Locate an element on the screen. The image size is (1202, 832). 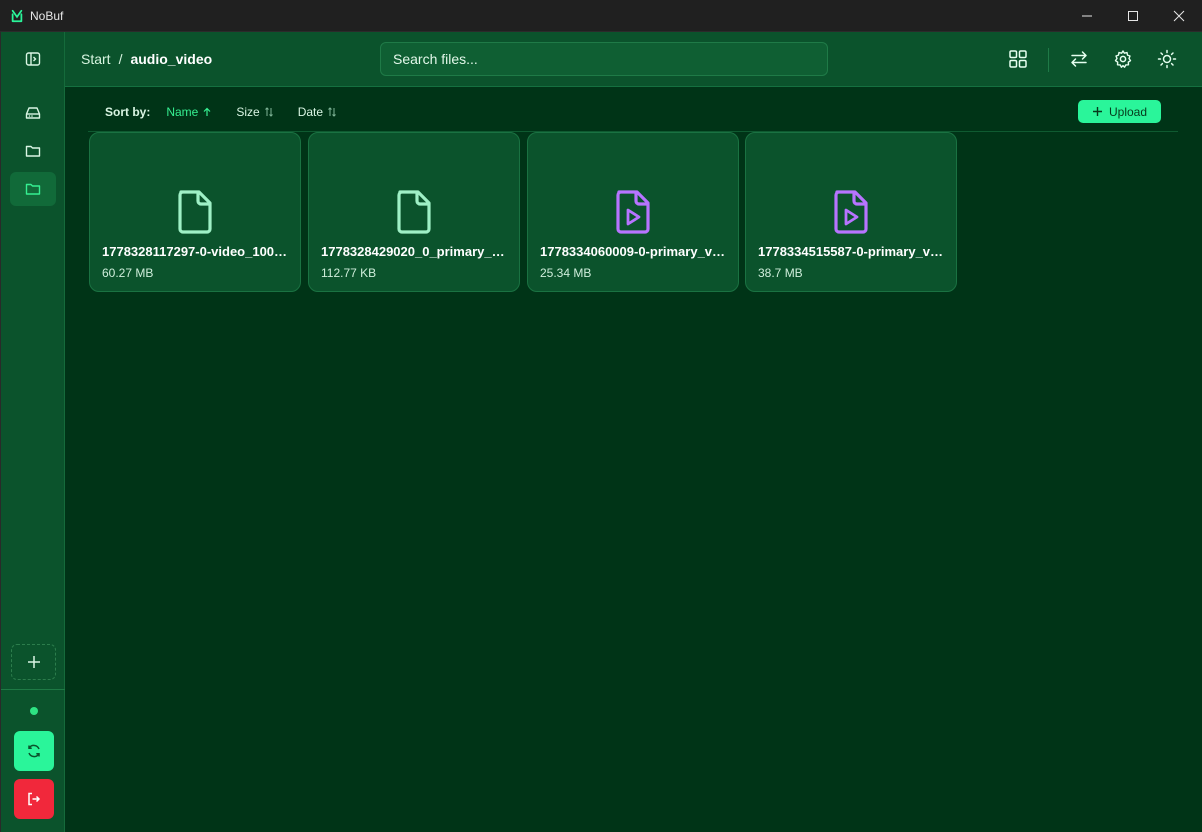
sidebar is located at coordinates (32, 432).